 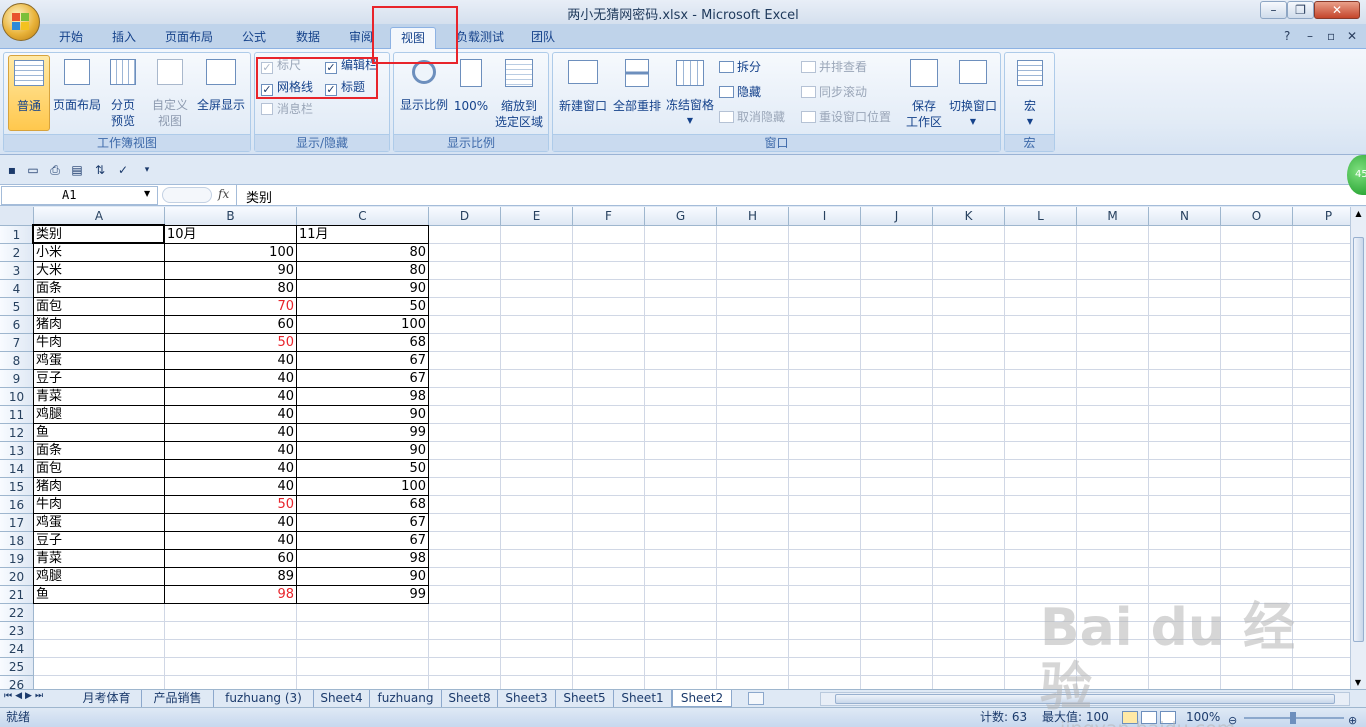 What do you see at coordinates (702, 698) in the screenshot?
I see `sheet-tab: Sheet2` at bounding box center [702, 698].